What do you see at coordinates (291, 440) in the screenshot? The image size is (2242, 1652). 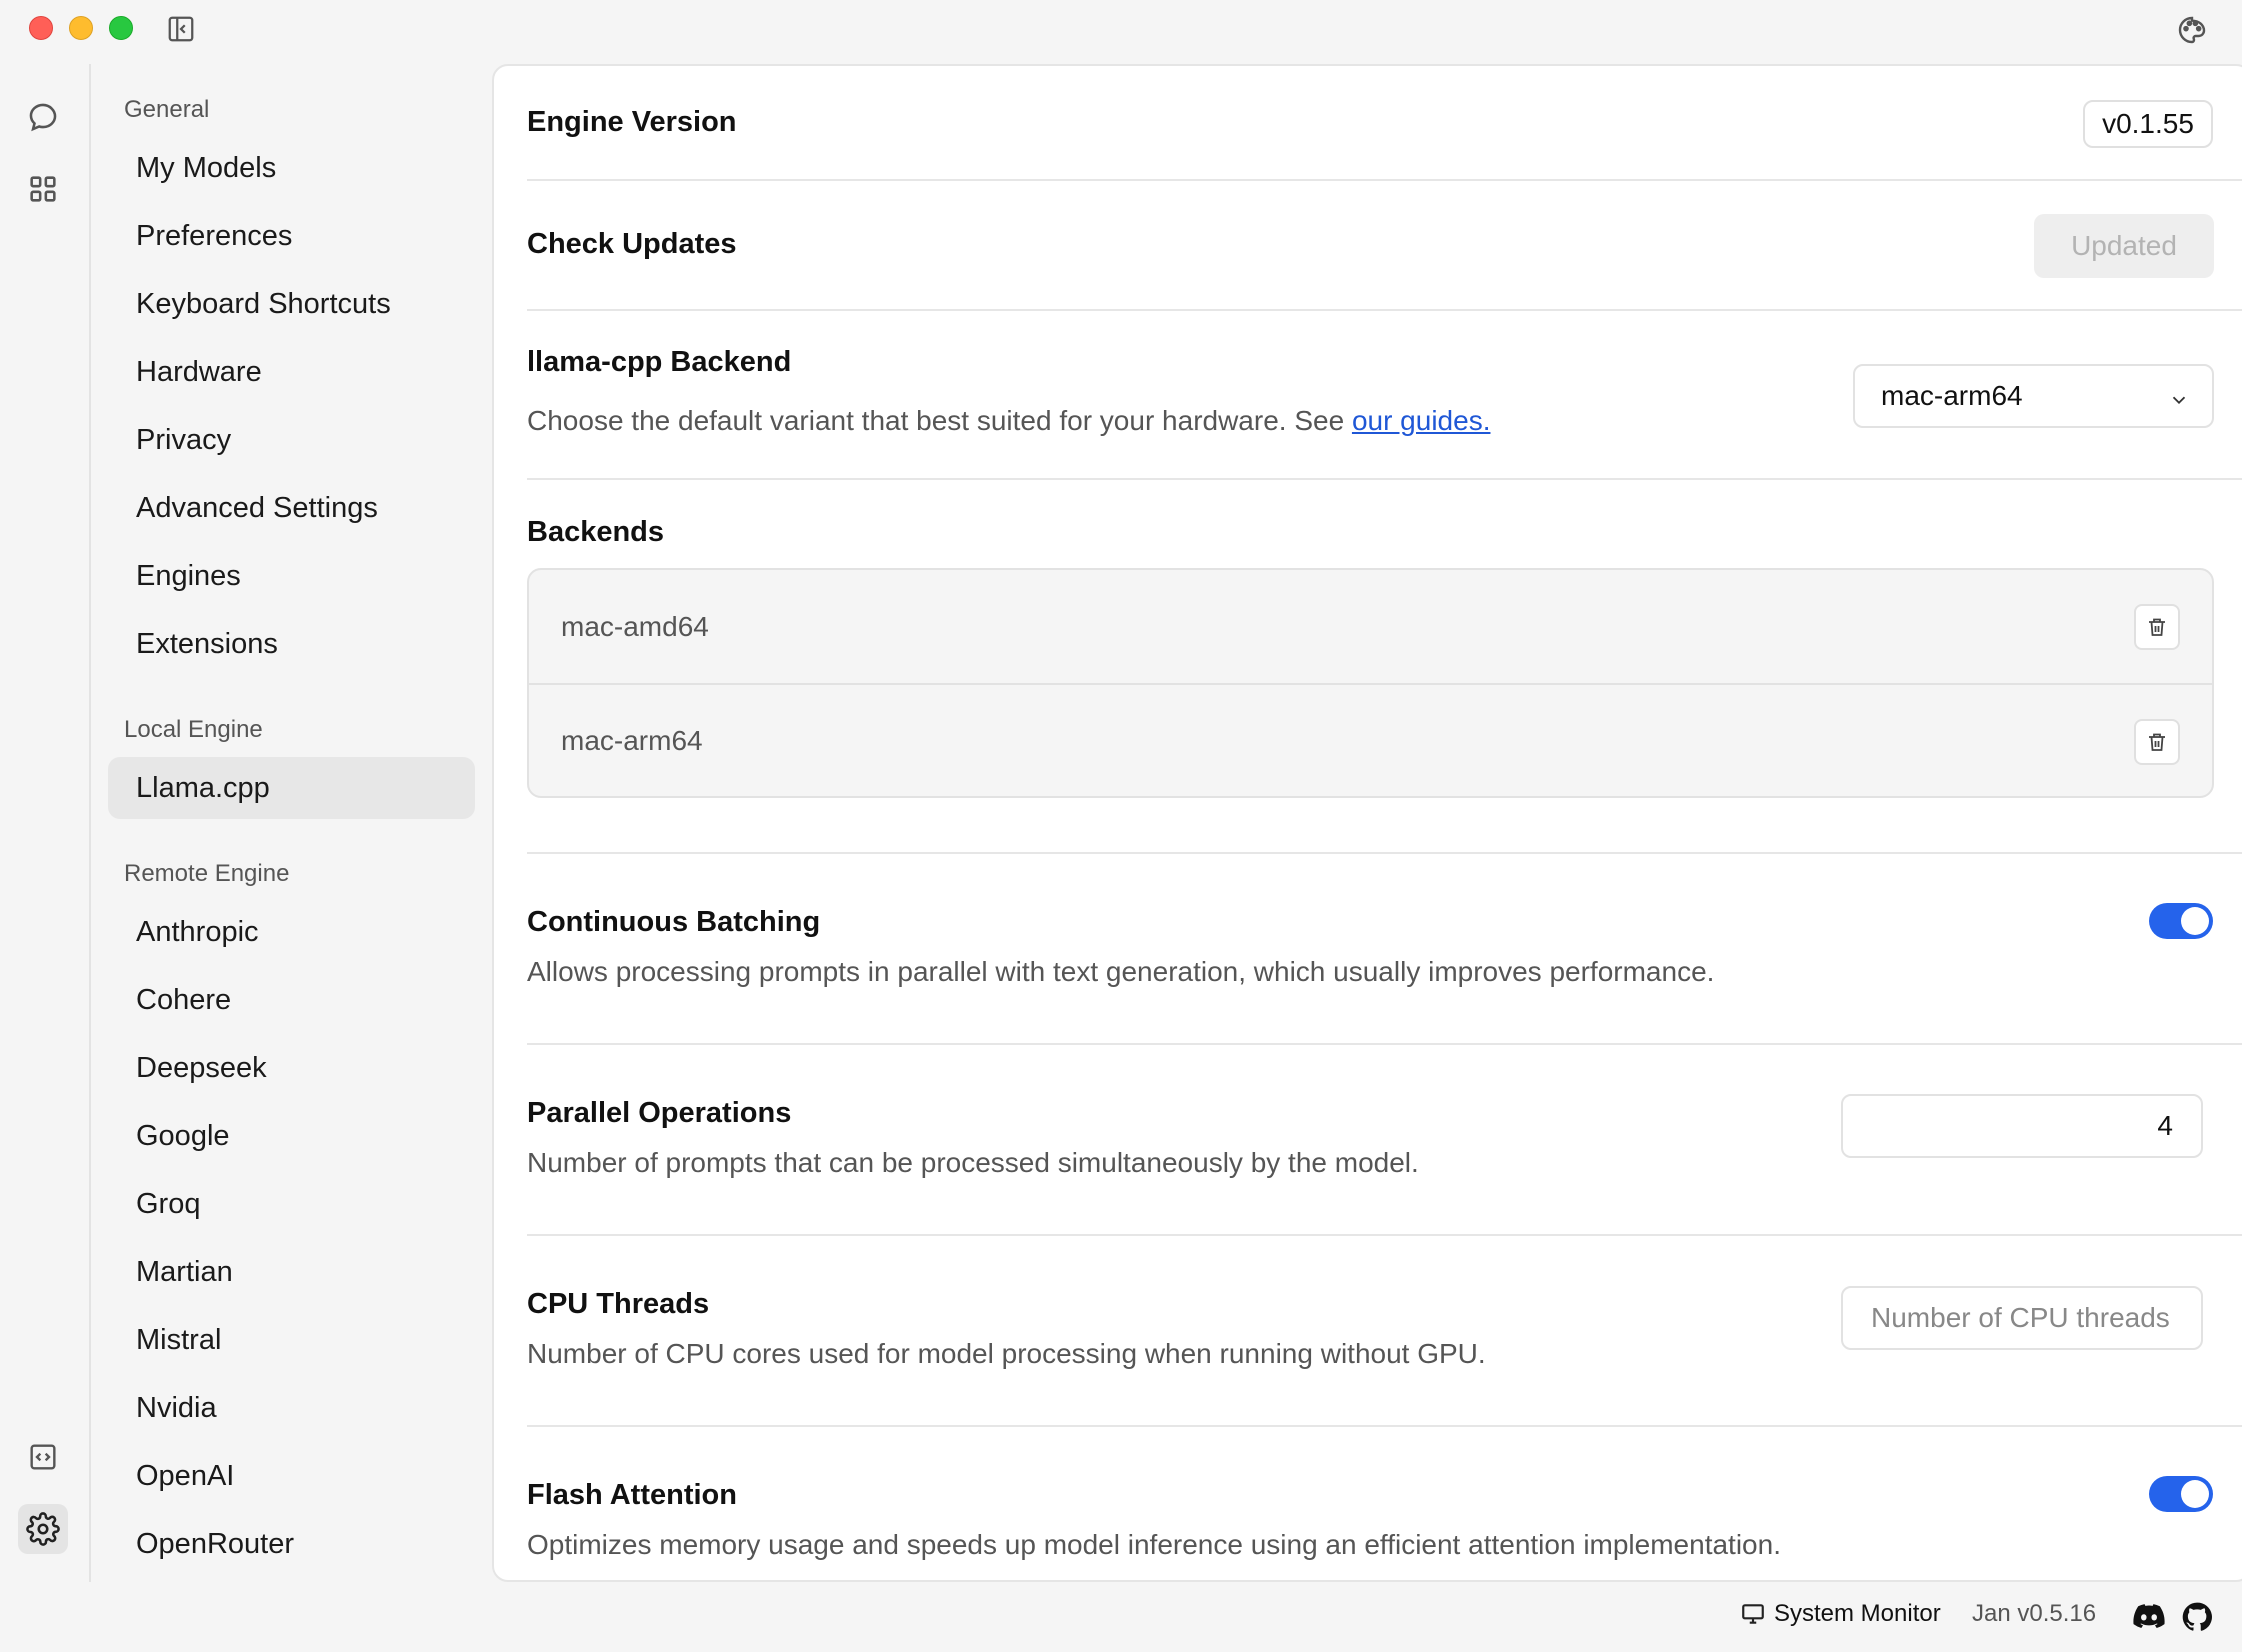 I see `nav-item-privacy: Privacy` at bounding box center [291, 440].